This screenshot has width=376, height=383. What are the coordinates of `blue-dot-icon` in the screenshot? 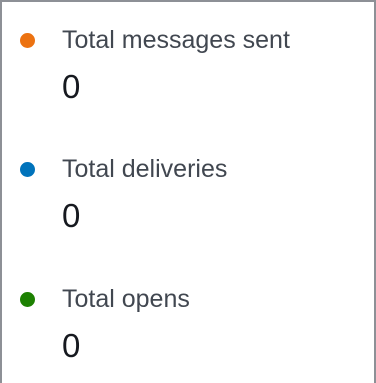 It's located at (27, 169).